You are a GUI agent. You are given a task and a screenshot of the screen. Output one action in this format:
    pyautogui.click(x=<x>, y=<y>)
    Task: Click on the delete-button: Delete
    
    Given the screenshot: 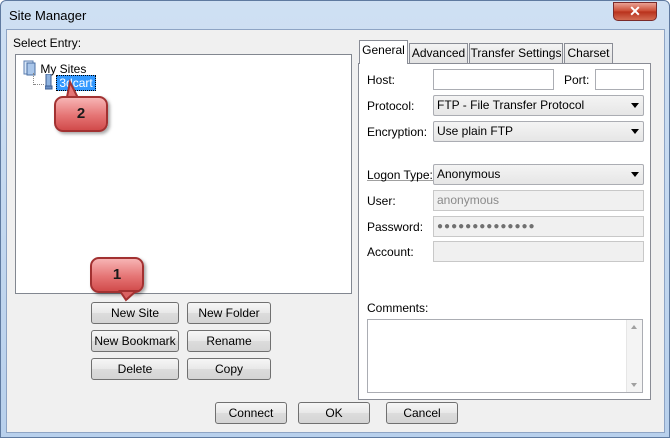 What is the action you would take?
    pyautogui.click(x=135, y=369)
    